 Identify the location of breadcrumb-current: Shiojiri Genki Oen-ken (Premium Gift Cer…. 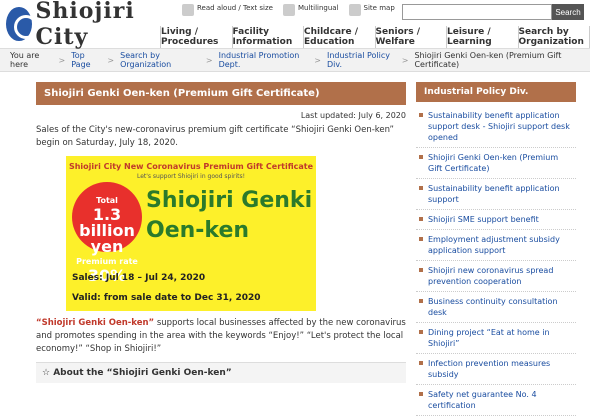
(497, 60).